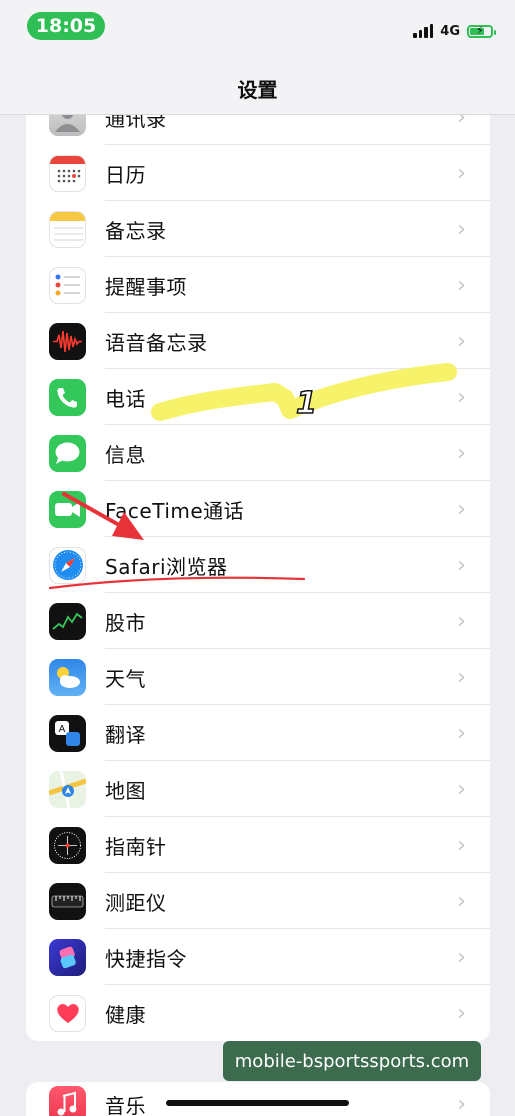  I want to click on status-bar: 18:05 4G ⚡, so click(257, 25).